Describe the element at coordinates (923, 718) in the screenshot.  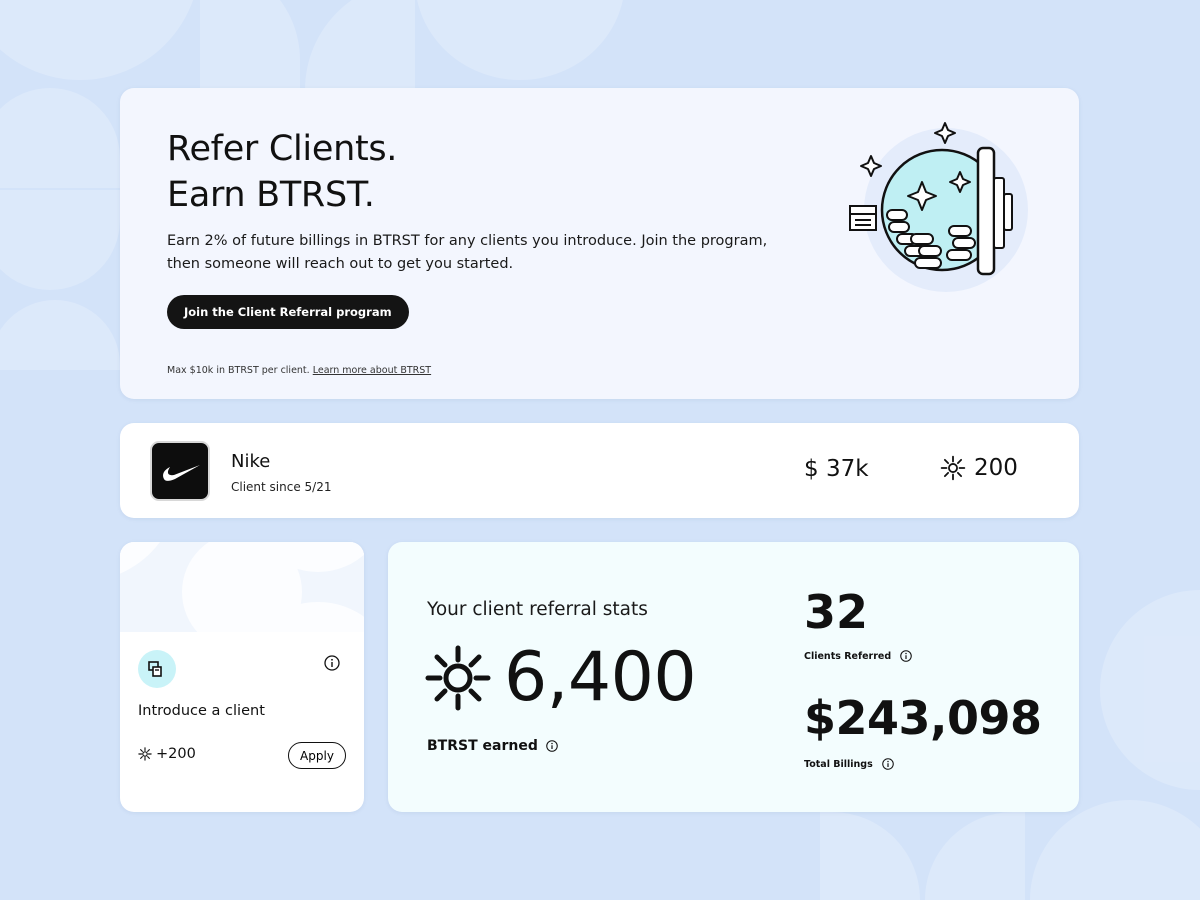
I see `total-billings-value: $243,098` at that location.